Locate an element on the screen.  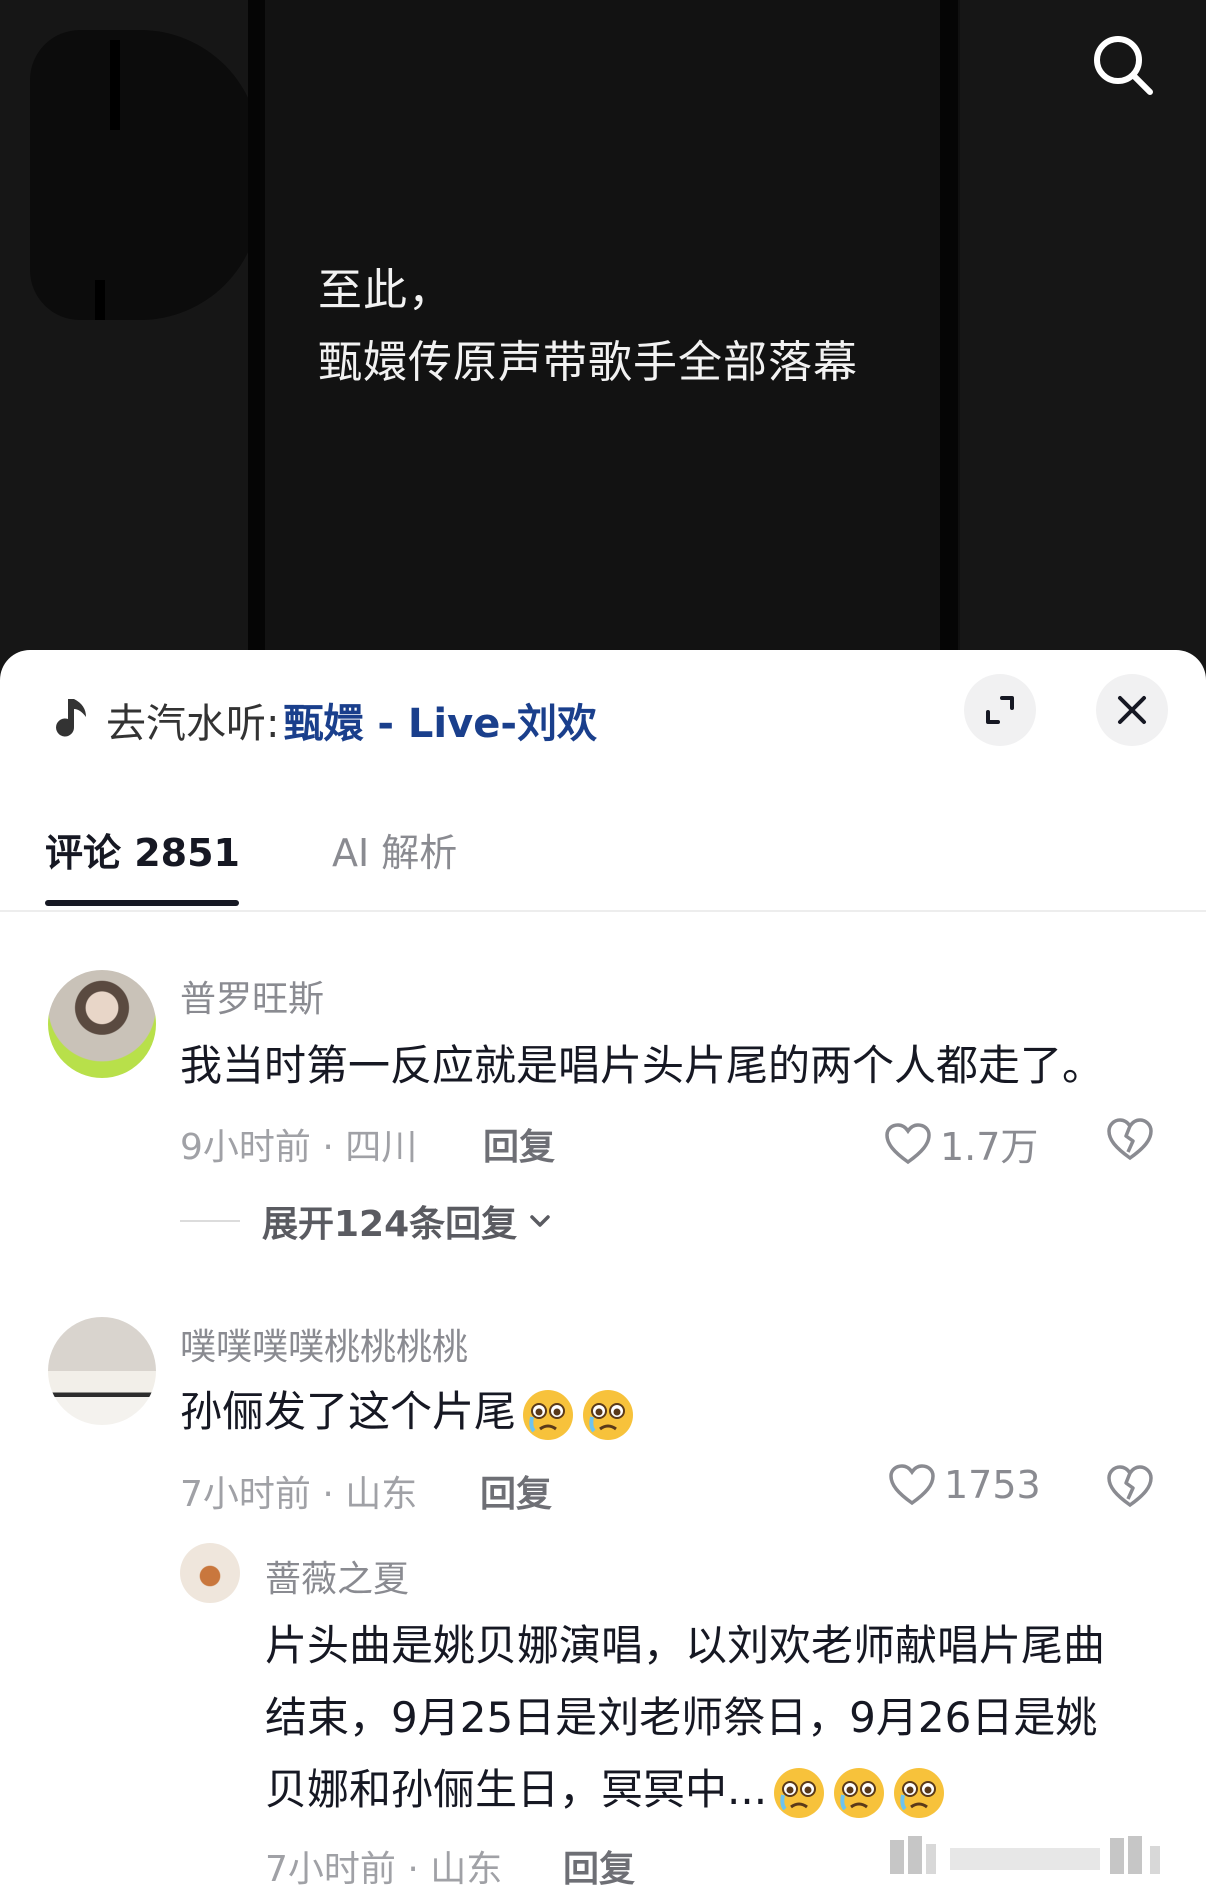
tab-ai-analysis: AI 解析 is located at coordinates (394, 849).